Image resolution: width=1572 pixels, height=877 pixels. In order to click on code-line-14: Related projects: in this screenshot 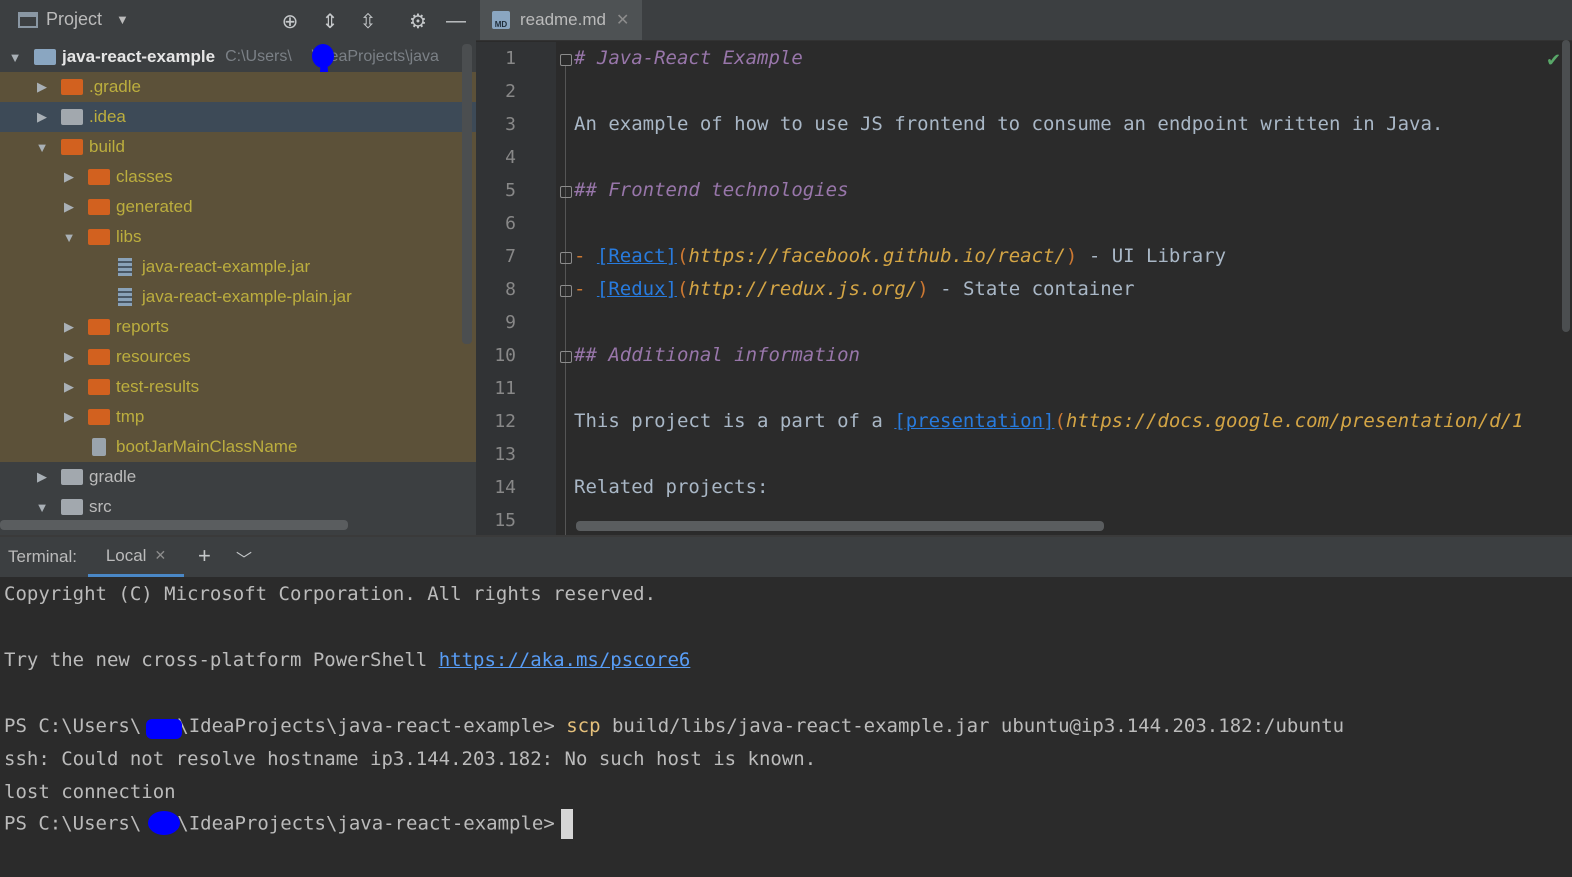, I will do `click(671, 487)`.